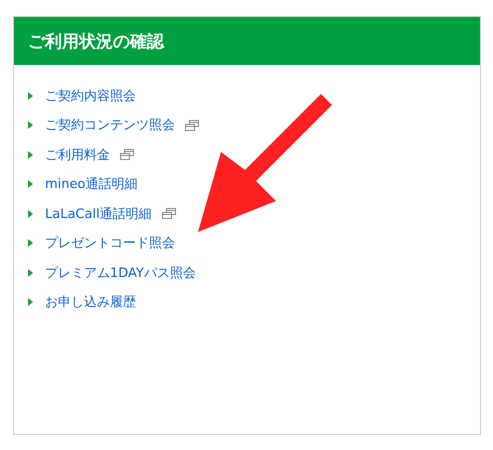 Image resolution: width=493 pixels, height=450 pixels. I want to click on menu-link: LaLaCall通話明細, so click(98, 213).